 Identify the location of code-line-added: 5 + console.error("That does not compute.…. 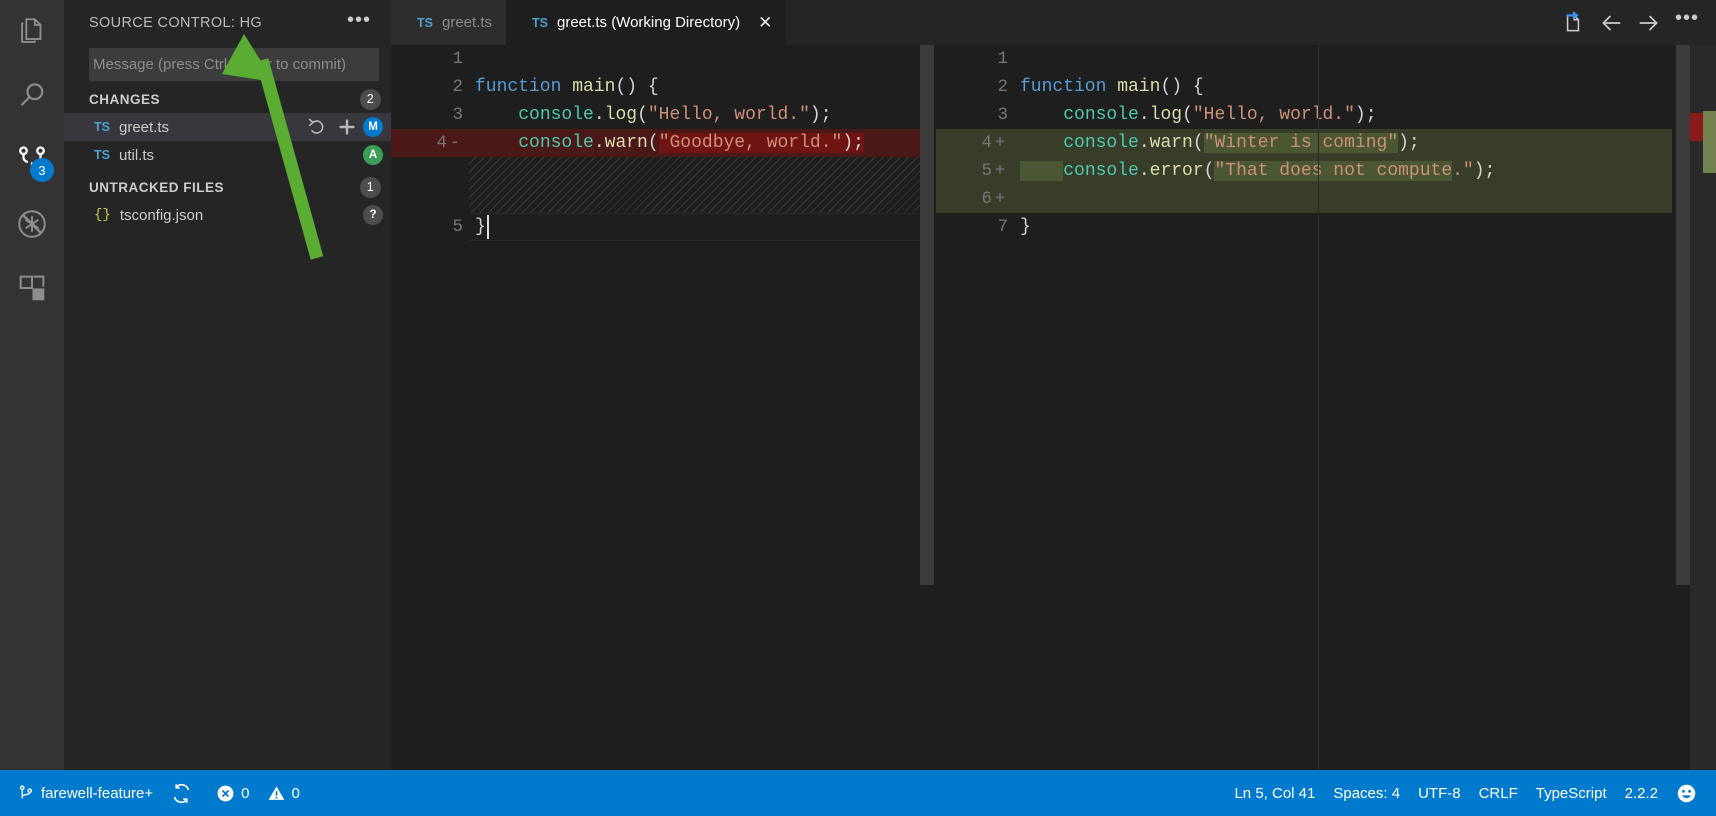
(1306, 171).